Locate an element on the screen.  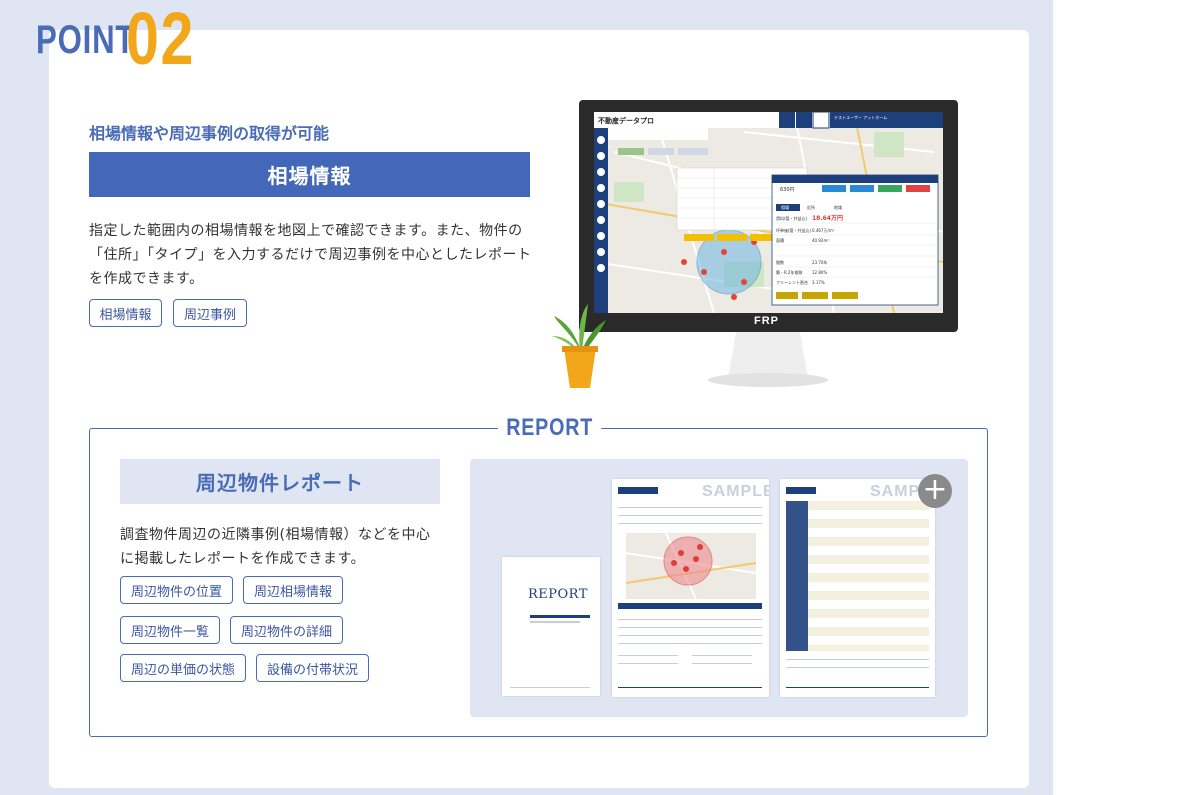
popup-row-label: 築・R.2年推移 is located at coordinates (789, 272).